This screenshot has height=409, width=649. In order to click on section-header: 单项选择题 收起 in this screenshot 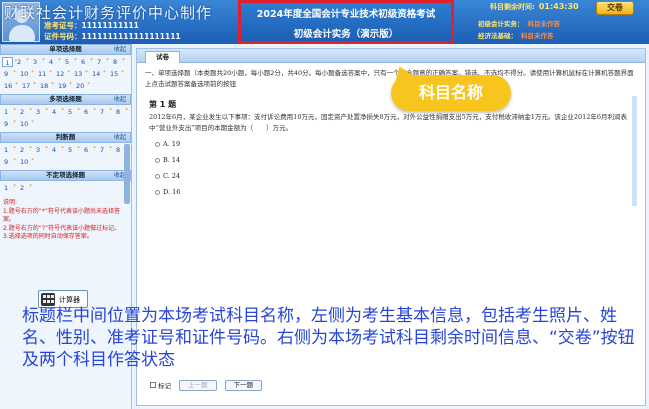, I will do `click(65, 49)`.